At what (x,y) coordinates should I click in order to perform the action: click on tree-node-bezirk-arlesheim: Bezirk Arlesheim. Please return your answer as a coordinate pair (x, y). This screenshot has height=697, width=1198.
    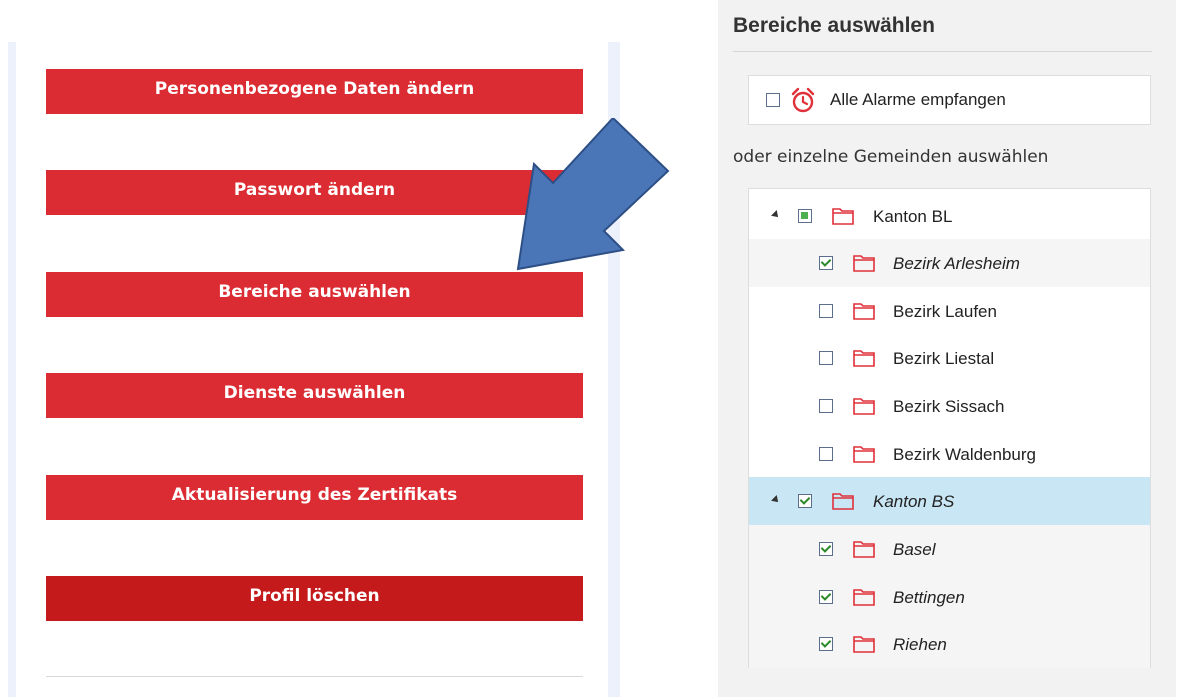
    Looking at the image, I should click on (949, 263).